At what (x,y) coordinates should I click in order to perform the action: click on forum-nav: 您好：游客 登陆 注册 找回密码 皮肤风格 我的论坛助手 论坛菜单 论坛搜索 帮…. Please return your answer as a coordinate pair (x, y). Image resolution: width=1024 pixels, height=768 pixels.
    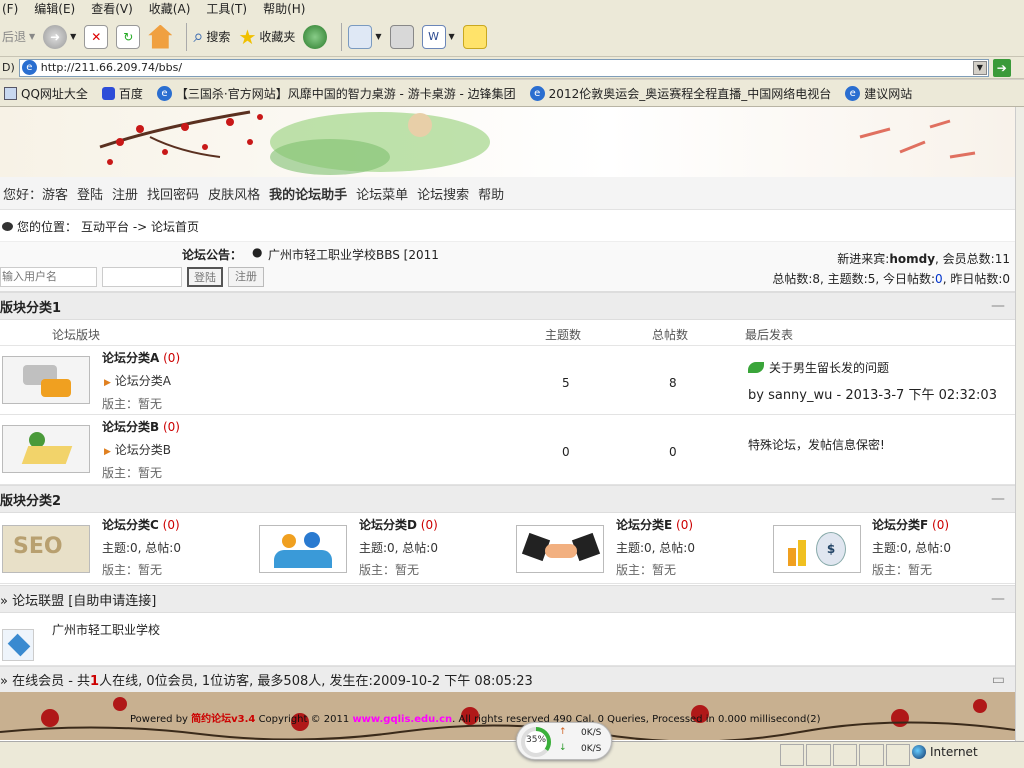
    Looking at the image, I should click on (507, 193).